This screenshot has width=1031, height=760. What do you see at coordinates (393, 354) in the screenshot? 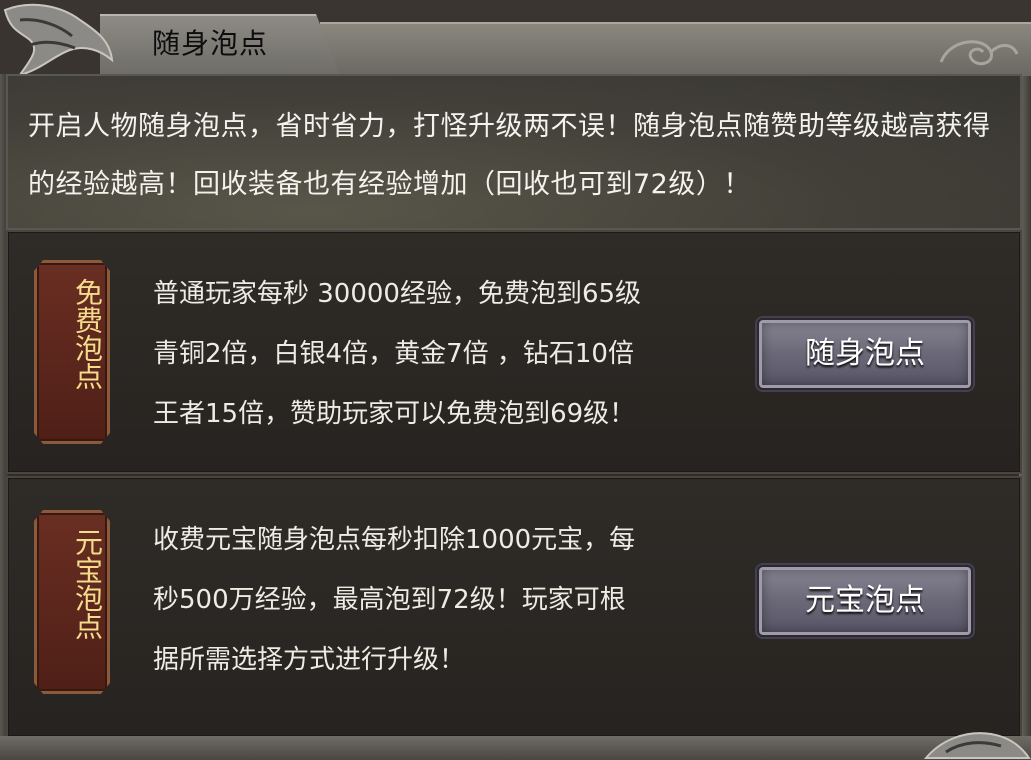
I see `free-idle-line-2: 青铜2倍，白银4倍，黄金7倍 ，钻石10倍` at bounding box center [393, 354].